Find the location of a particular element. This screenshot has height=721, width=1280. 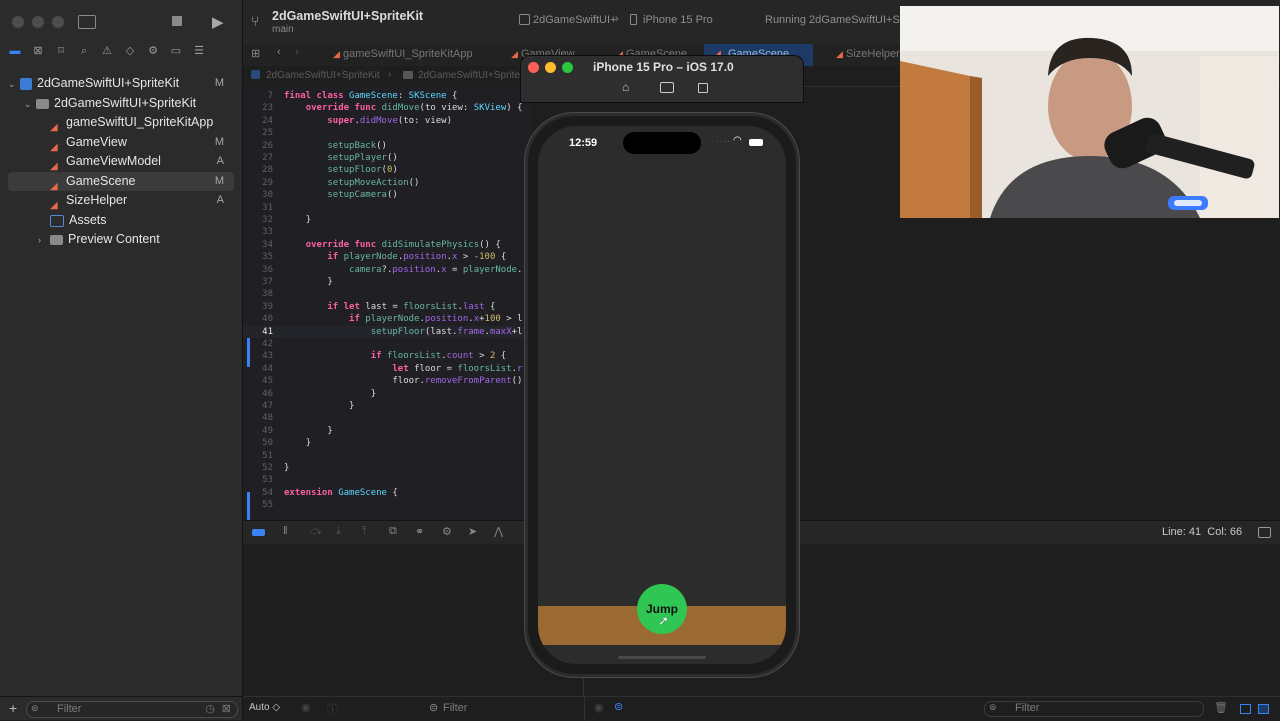

test-icon: ◇ is located at coordinates (130, 51).